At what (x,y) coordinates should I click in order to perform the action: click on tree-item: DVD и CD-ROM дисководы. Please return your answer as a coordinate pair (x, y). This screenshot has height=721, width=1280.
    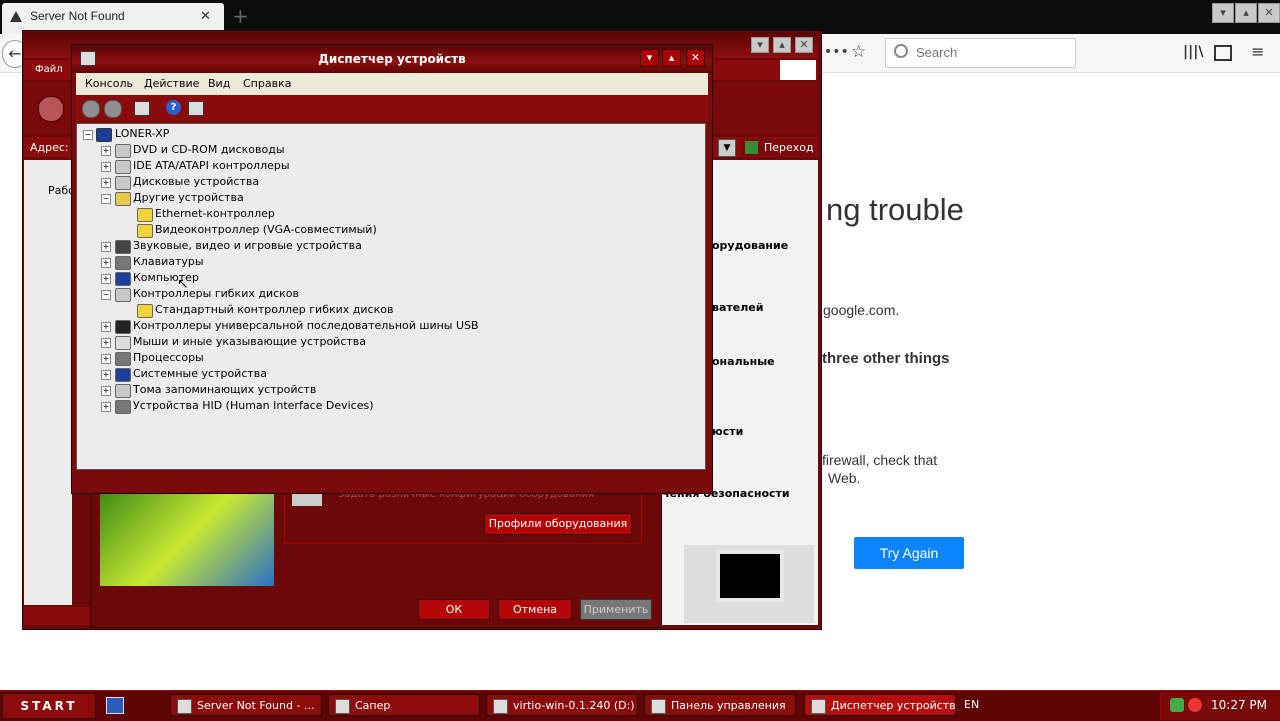
    Looking at the image, I should click on (209, 150).